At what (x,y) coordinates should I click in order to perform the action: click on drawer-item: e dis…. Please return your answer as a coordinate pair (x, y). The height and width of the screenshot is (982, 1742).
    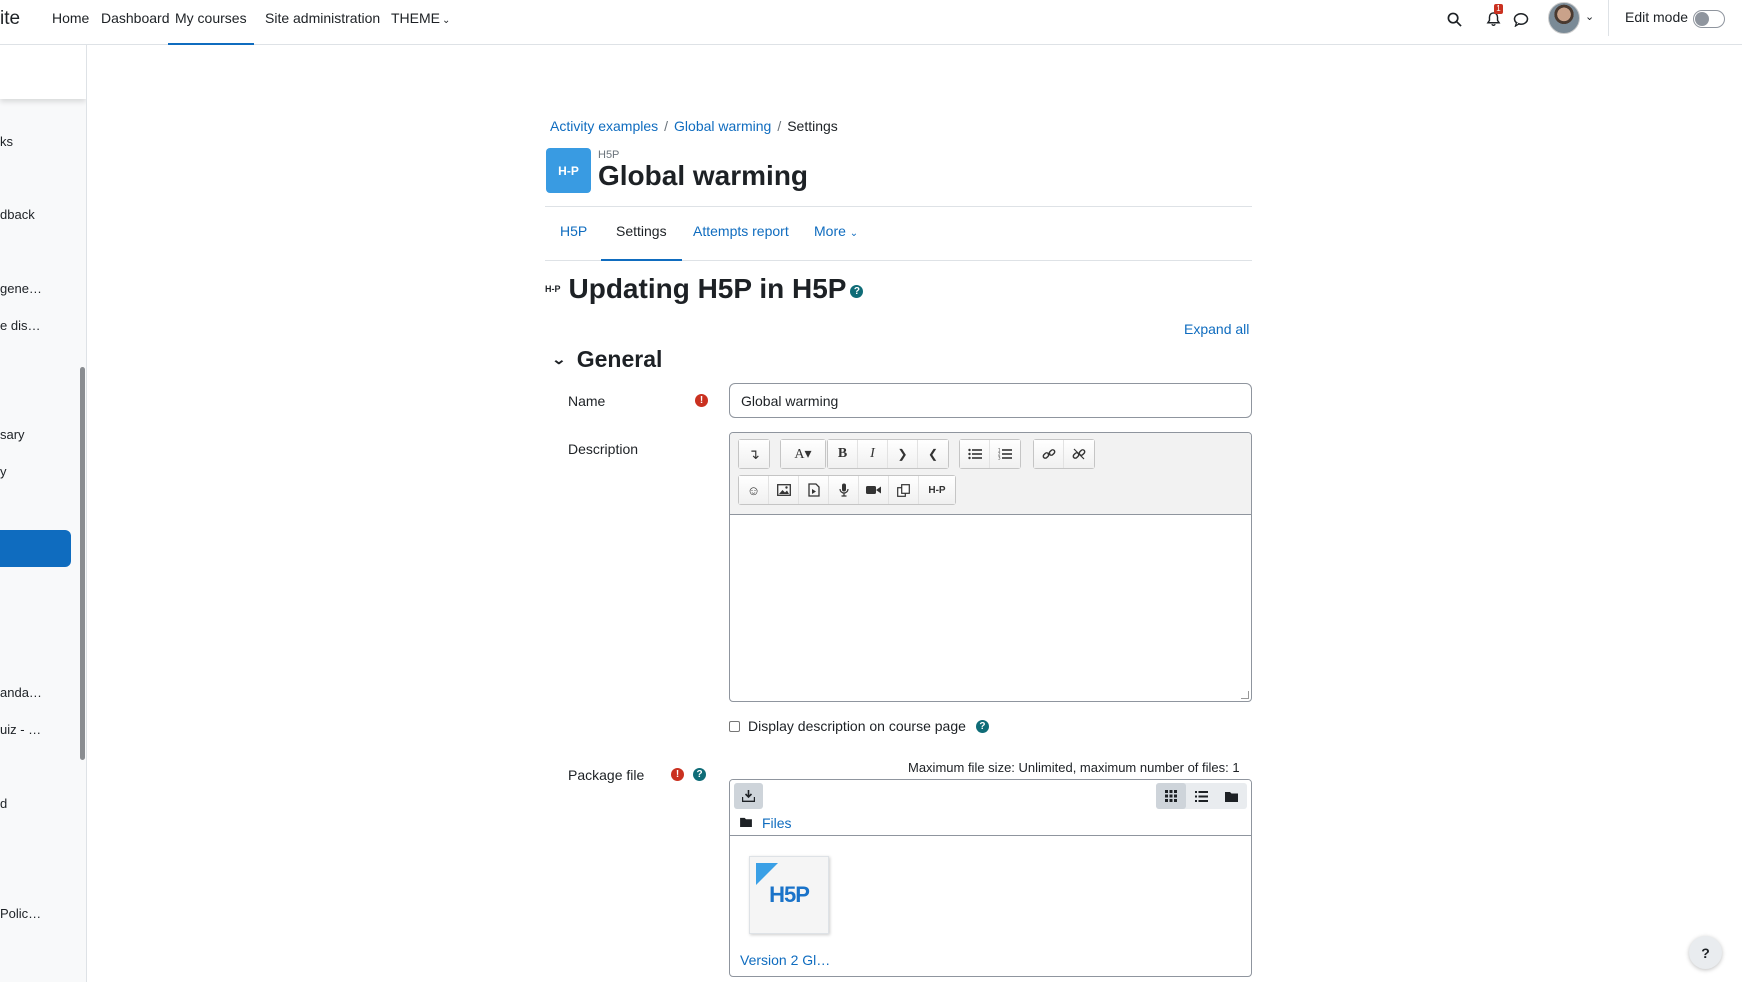
    Looking at the image, I should click on (20, 325).